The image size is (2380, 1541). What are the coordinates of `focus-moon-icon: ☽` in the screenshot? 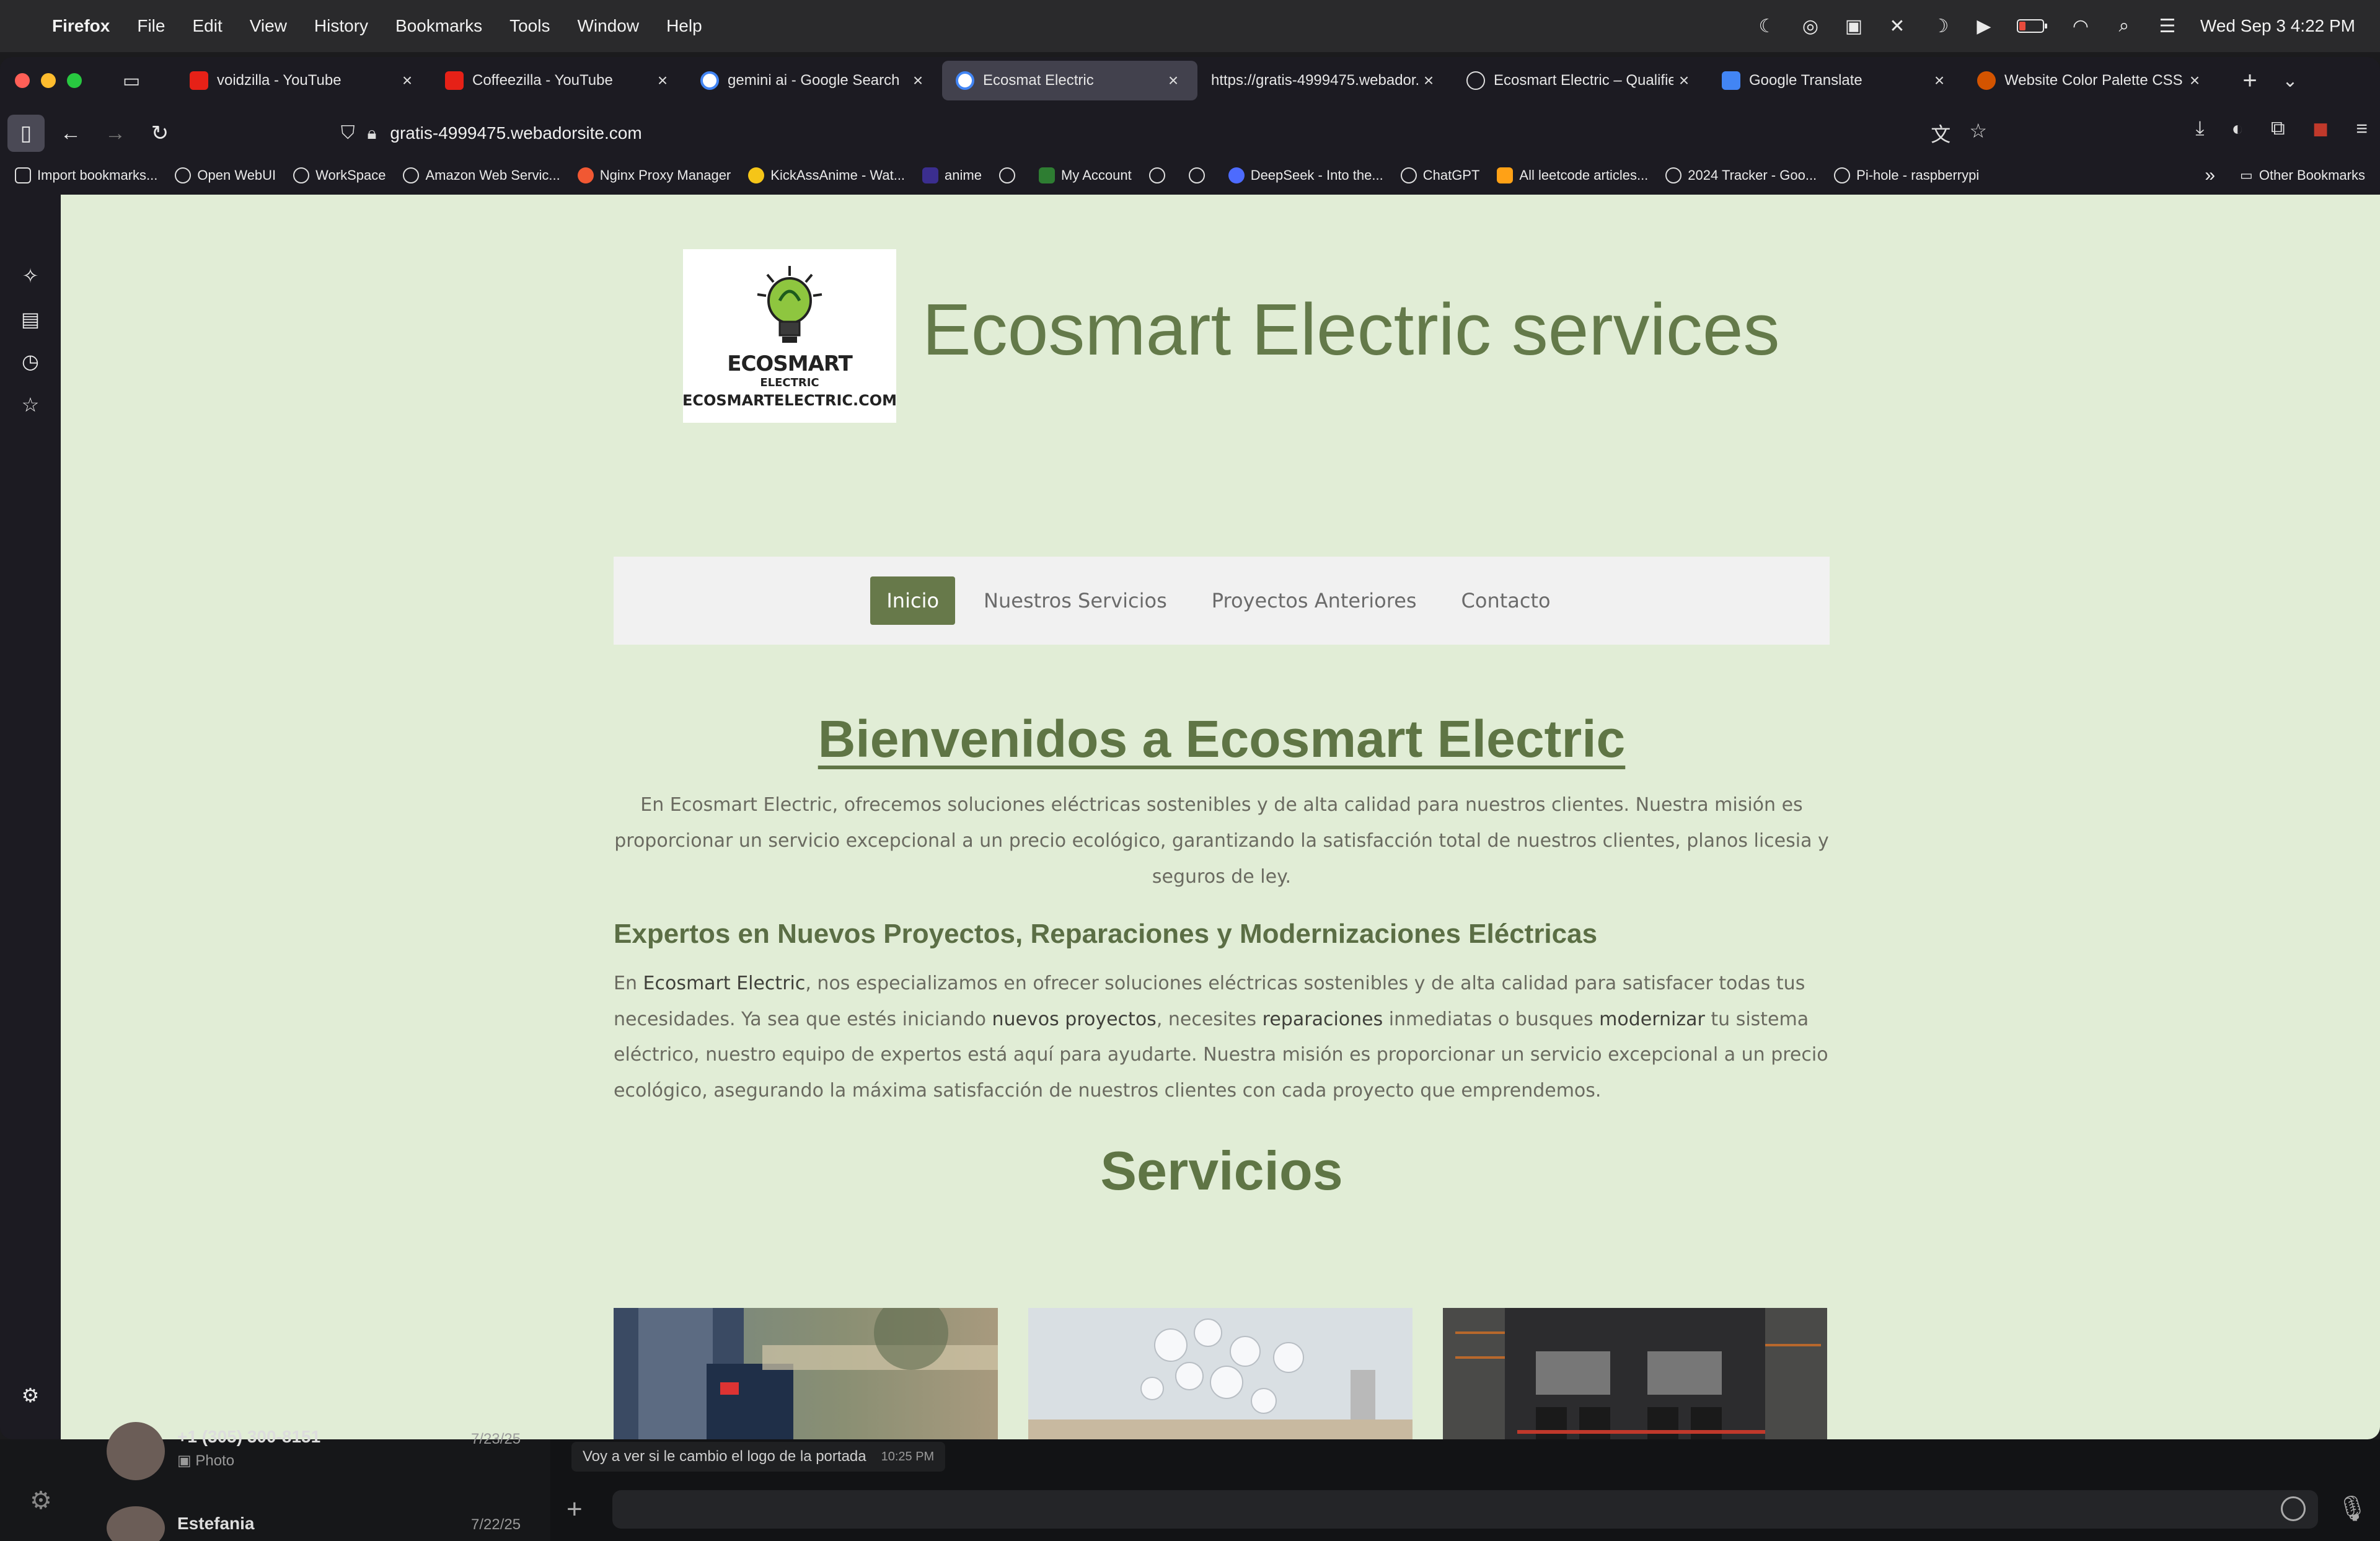 It's located at (1940, 26).